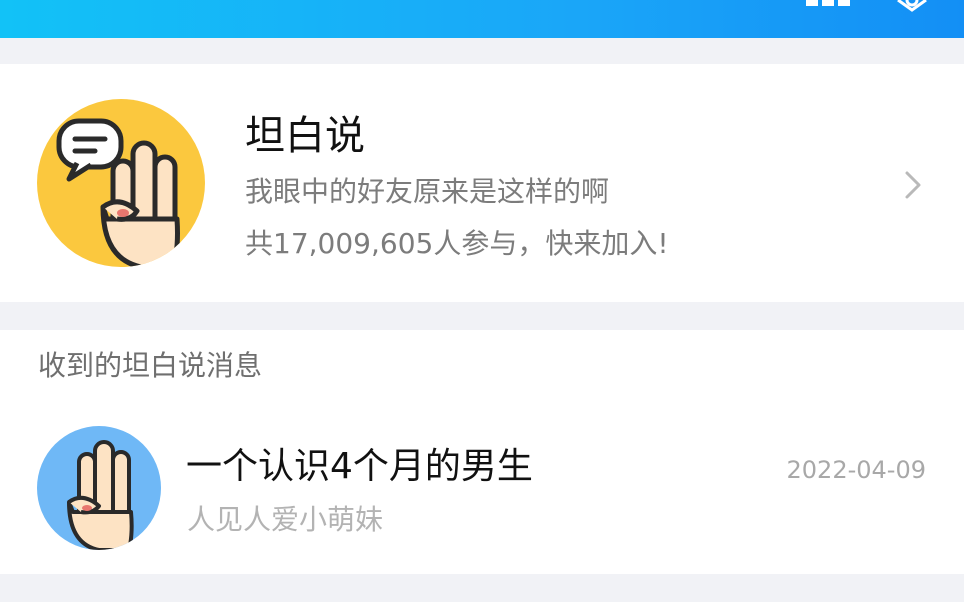  Describe the element at coordinates (482, 19) in the screenshot. I see `top-bar` at that location.